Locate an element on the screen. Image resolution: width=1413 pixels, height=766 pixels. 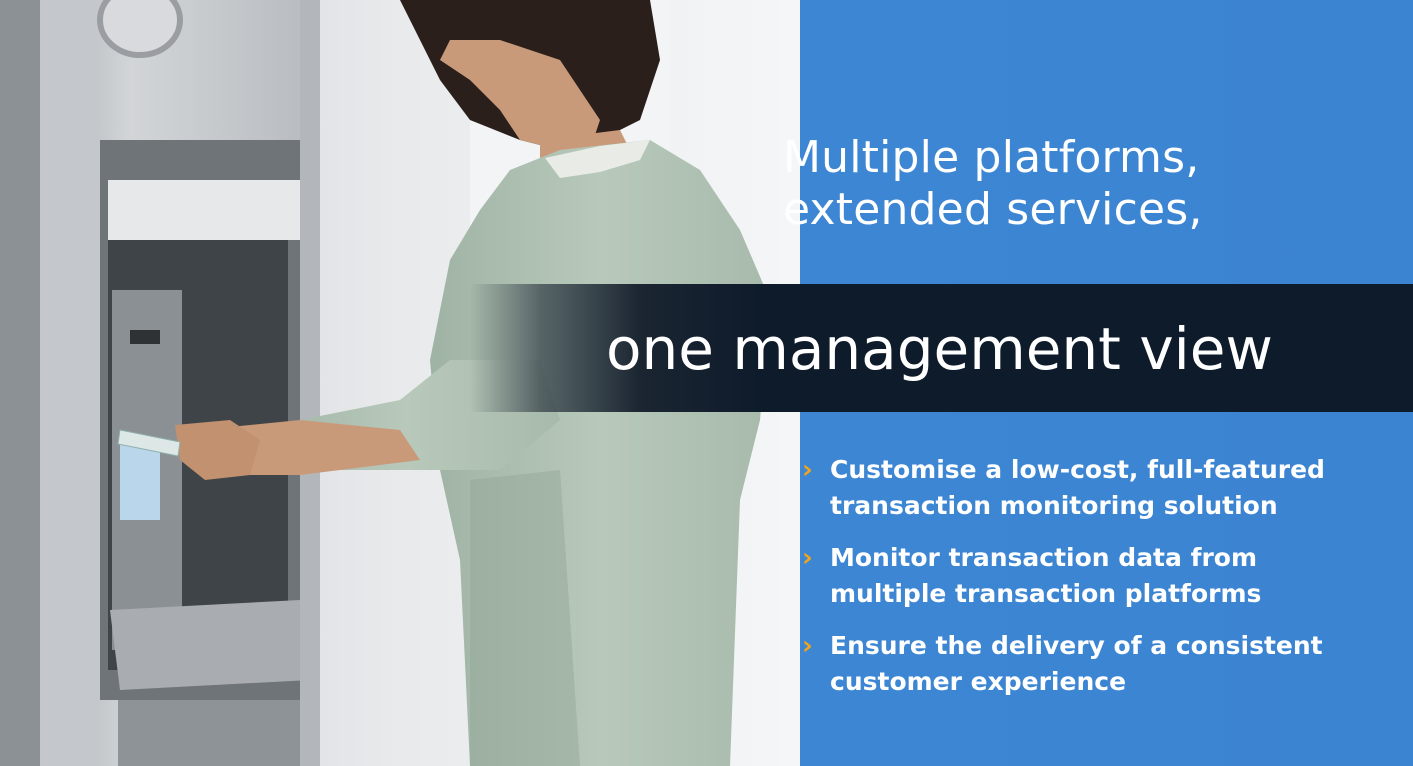
headline: Multiple platforms, extended services, is located at coordinates (1083, 184).